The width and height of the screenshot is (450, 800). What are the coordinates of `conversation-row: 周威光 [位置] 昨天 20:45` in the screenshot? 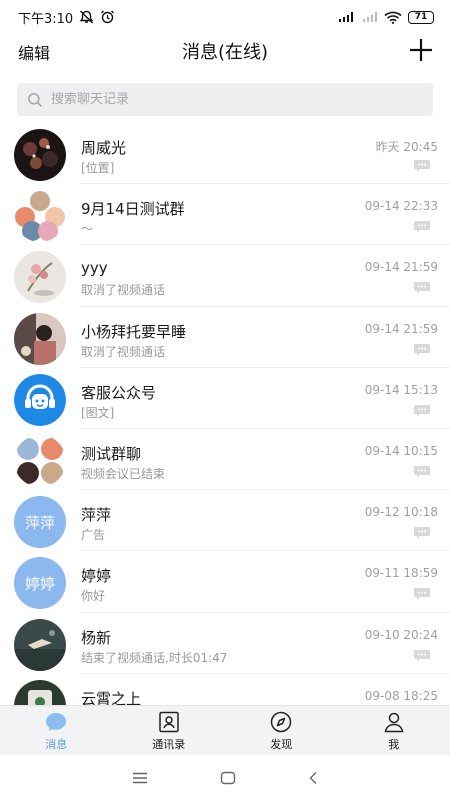 It's located at (225, 154).